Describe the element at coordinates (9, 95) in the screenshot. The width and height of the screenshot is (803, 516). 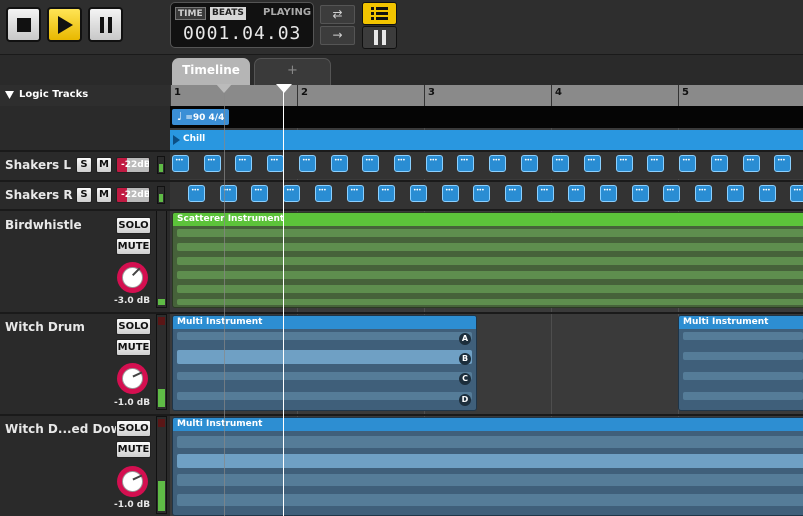
I see `collapse-triangle-icon` at that location.